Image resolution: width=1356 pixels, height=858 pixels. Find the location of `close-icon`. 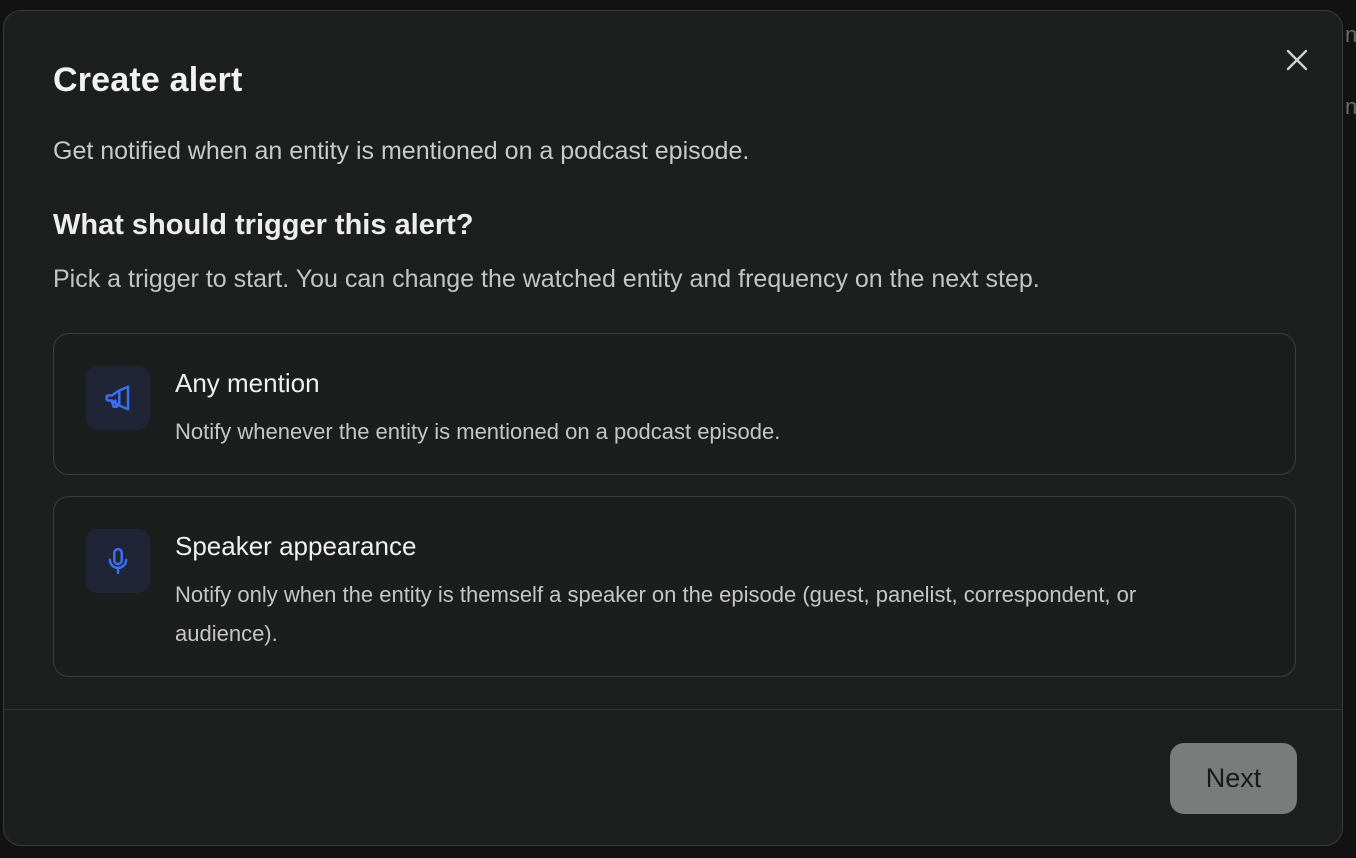

close-icon is located at coordinates (1297, 60).